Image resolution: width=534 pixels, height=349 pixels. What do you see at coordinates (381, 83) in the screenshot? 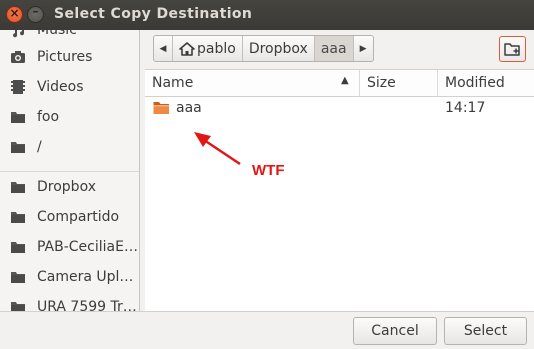
I see `column-header-label: Size` at bounding box center [381, 83].